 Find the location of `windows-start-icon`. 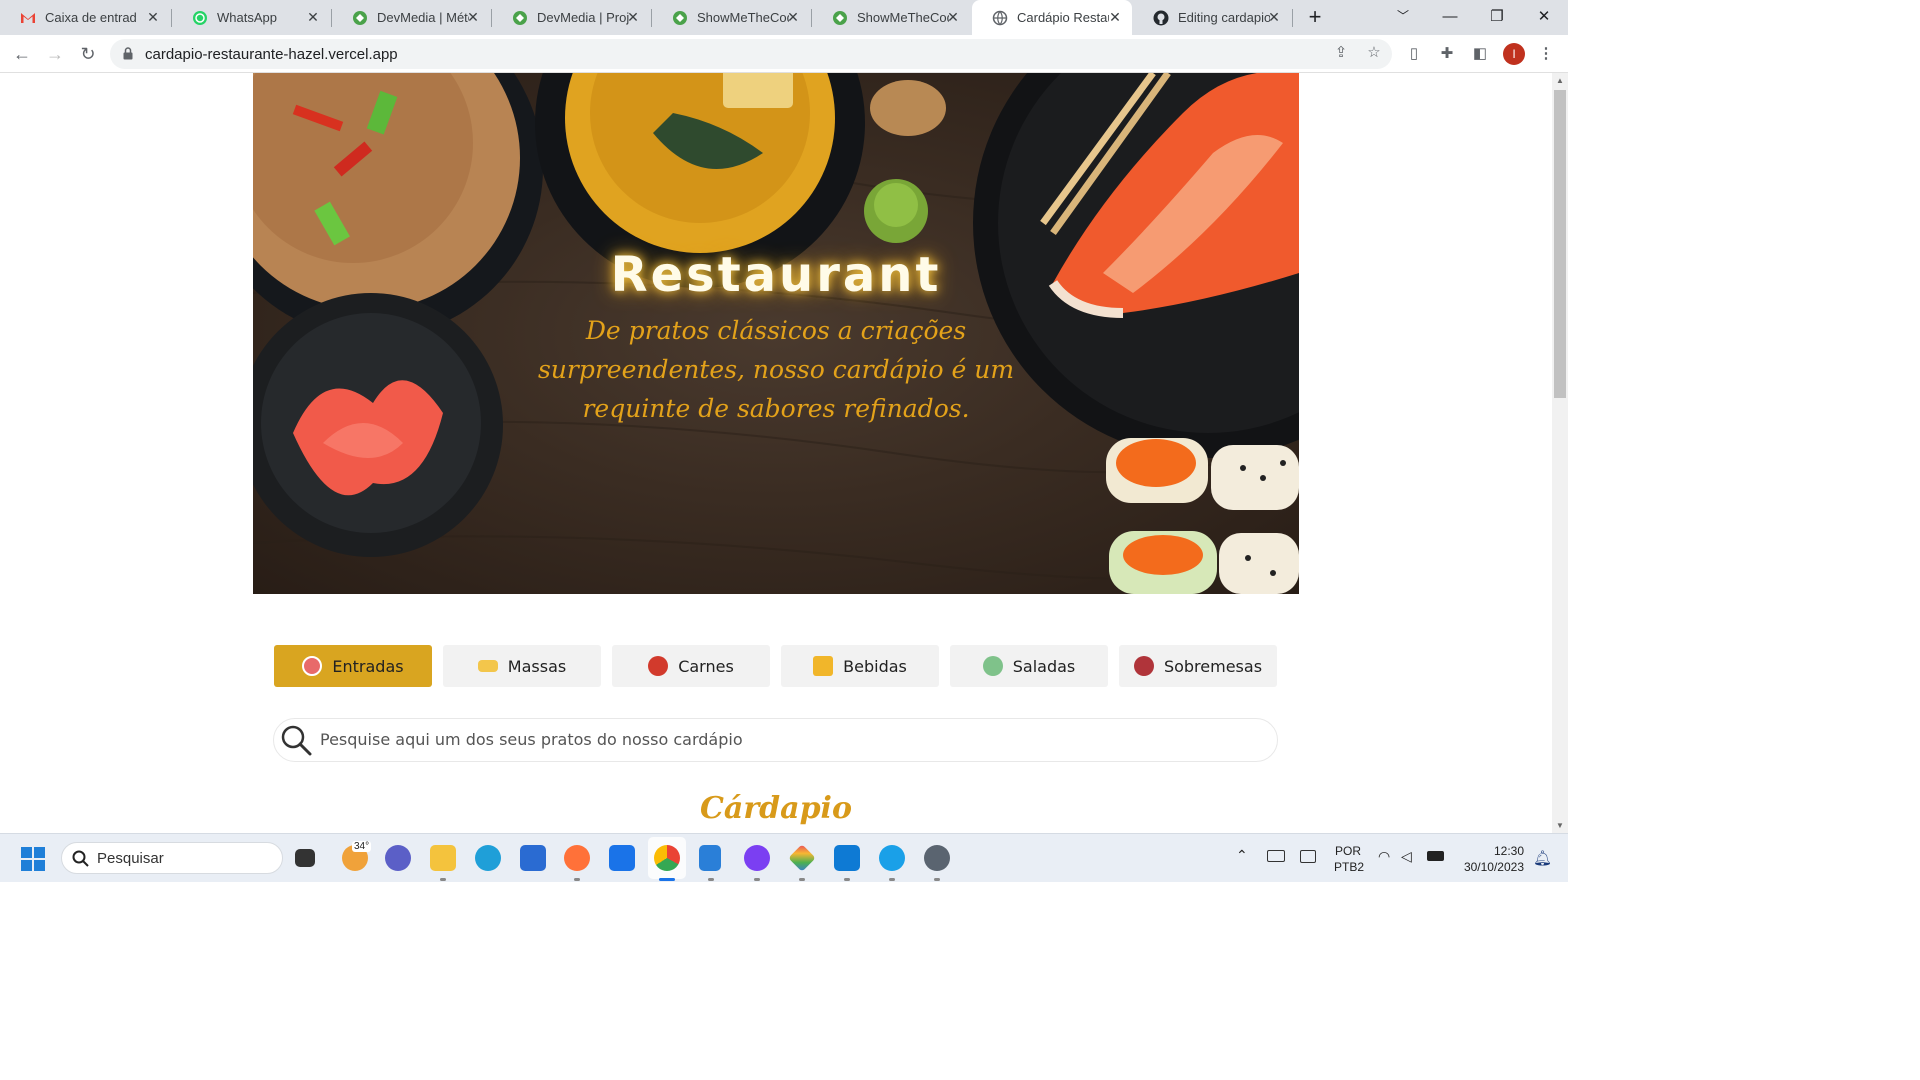

windows-start-icon is located at coordinates (33, 859).